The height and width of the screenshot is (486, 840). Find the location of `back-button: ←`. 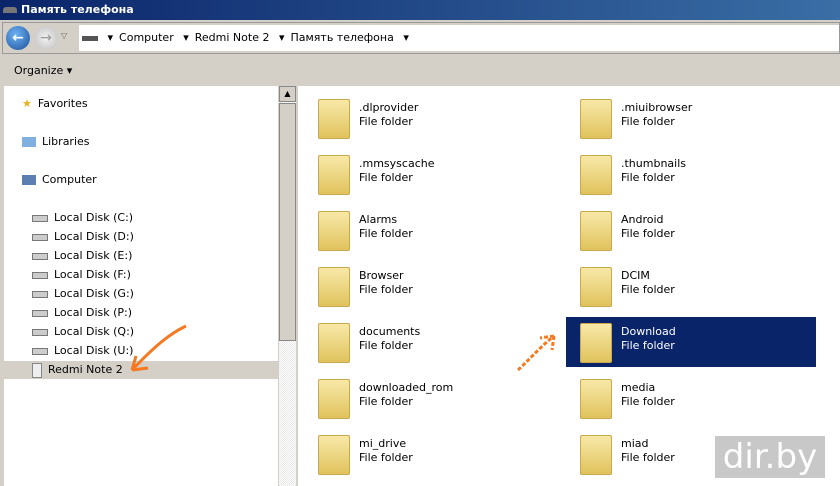

back-button: ← is located at coordinates (18, 38).